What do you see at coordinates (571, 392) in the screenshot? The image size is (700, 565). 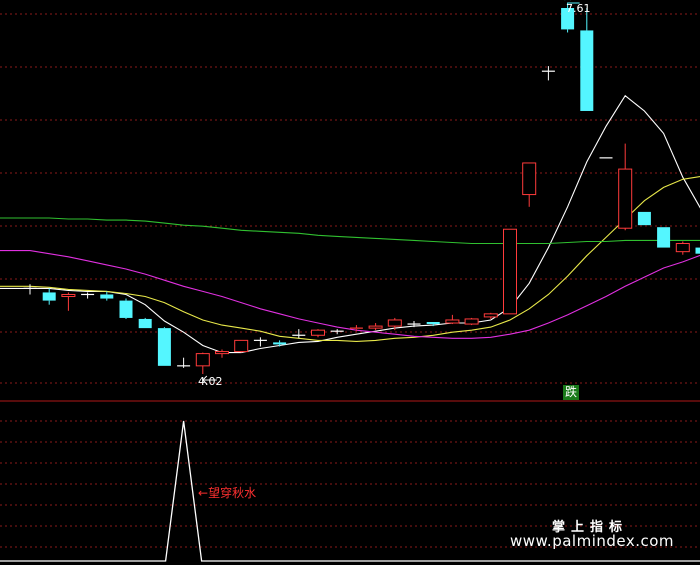 I see `signal-badge: 跌` at bounding box center [571, 392].